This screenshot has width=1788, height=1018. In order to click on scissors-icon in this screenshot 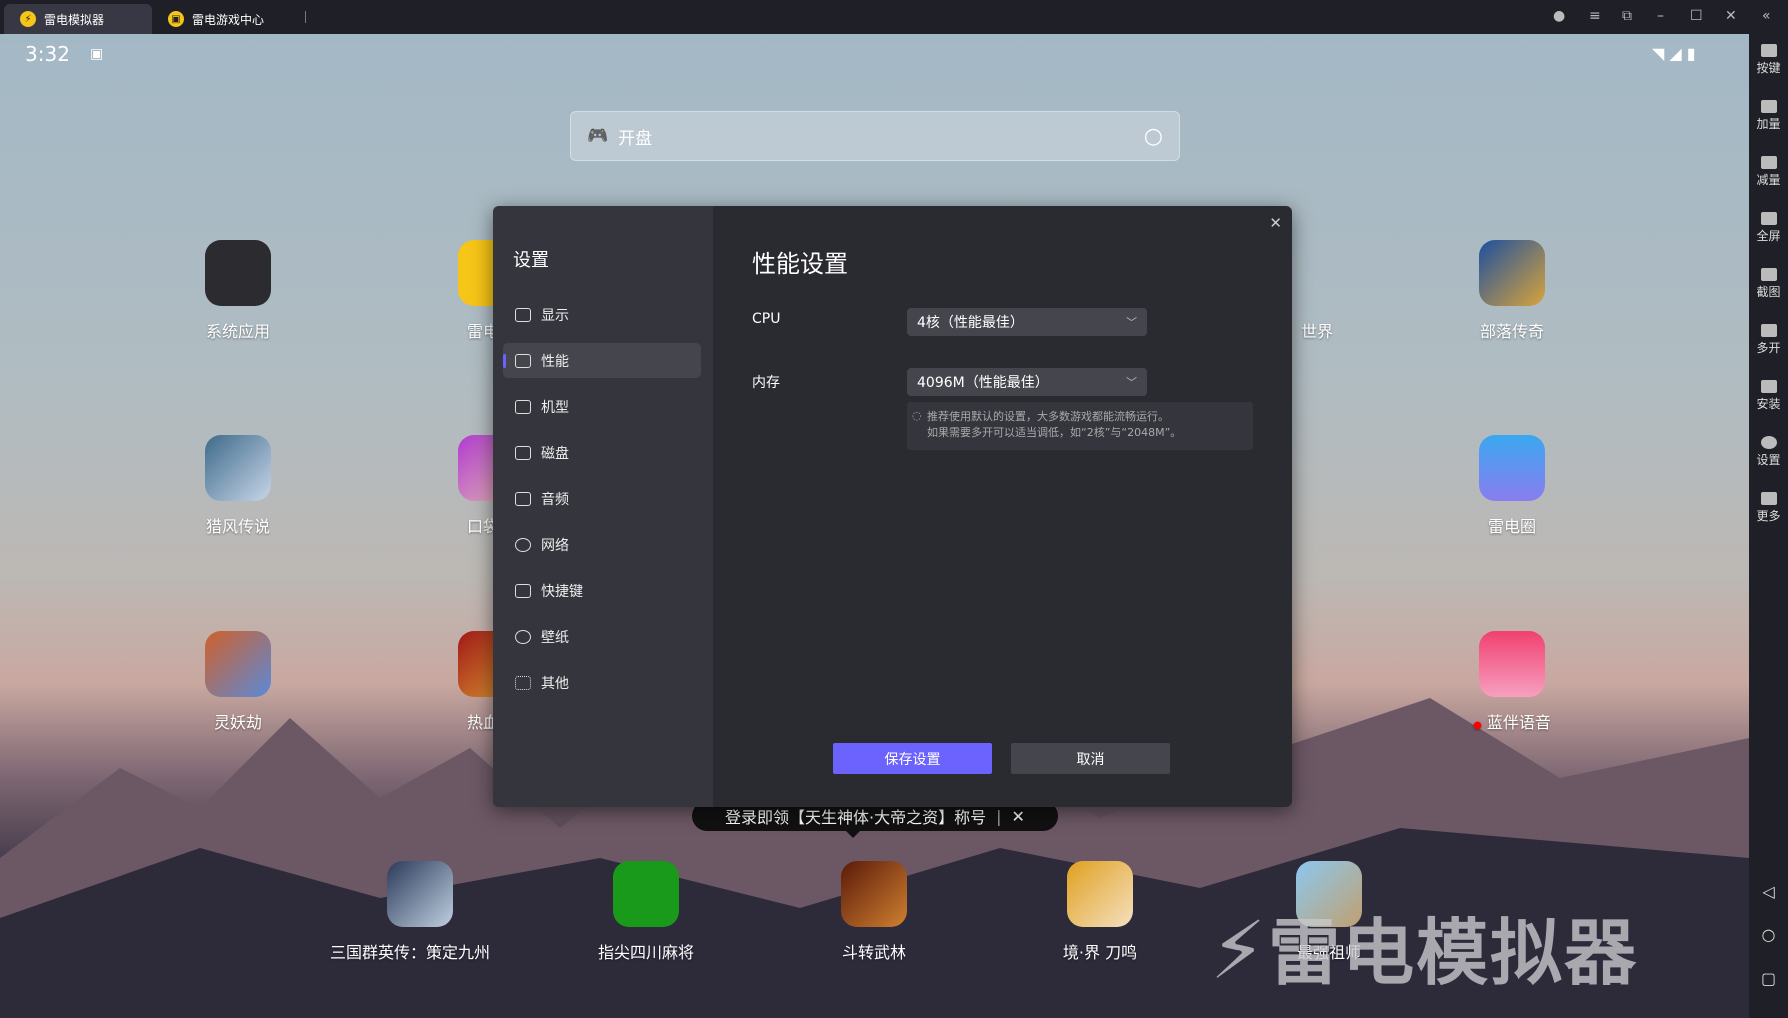, I will do `click(1768, 274)`.